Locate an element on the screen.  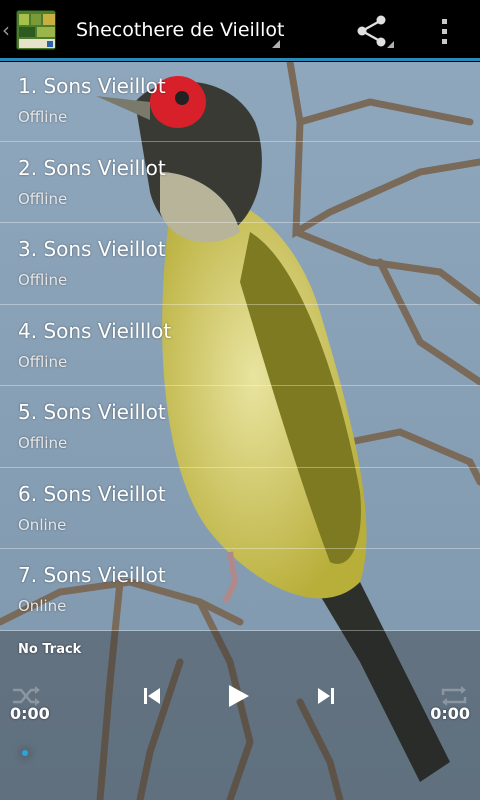
next-icon is located at coordinates (326, 696).